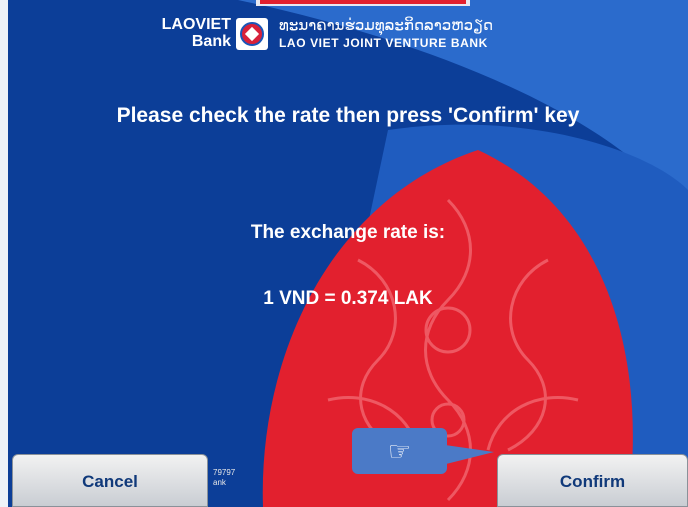 The width and height of the screenshot is (688, 507). What do you see at coordinates (196, 24) in the screenshot?
I see `bank-name-line1: LAOVIET` at bounding box center [196, 24].